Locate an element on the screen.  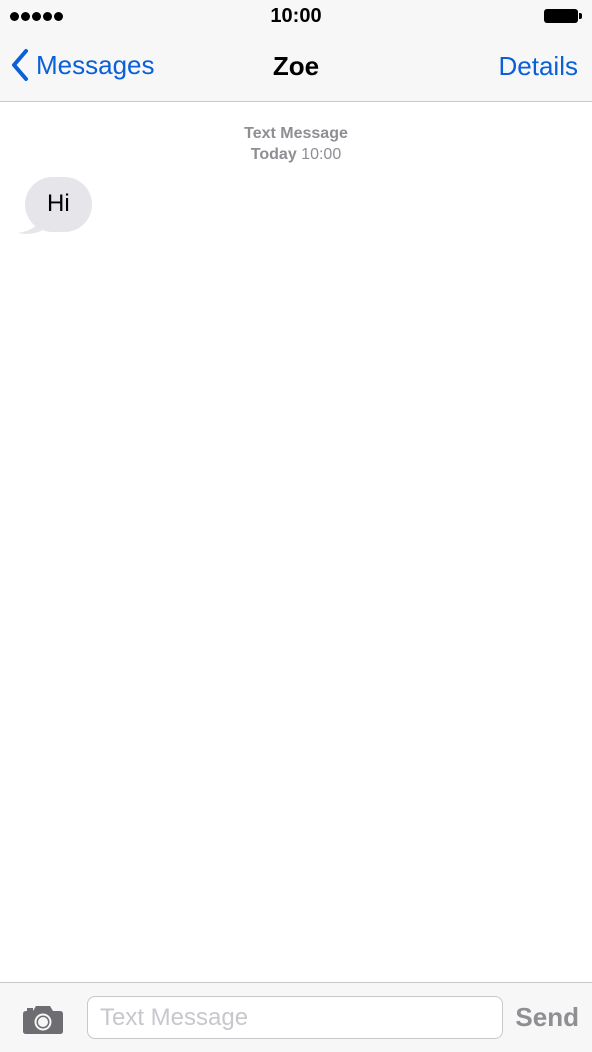
day-label: Today is located at coordinates (273, 154).